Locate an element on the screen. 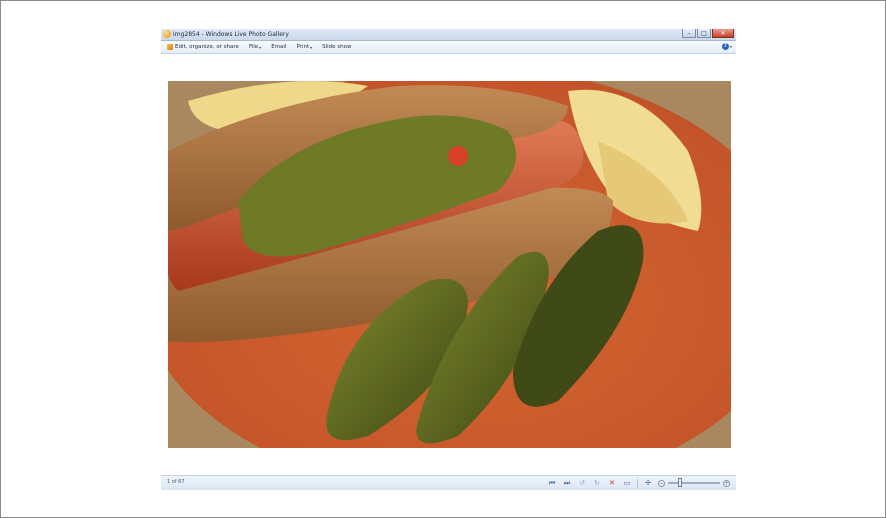  menu-label: File is located at coordinates (253, 47).